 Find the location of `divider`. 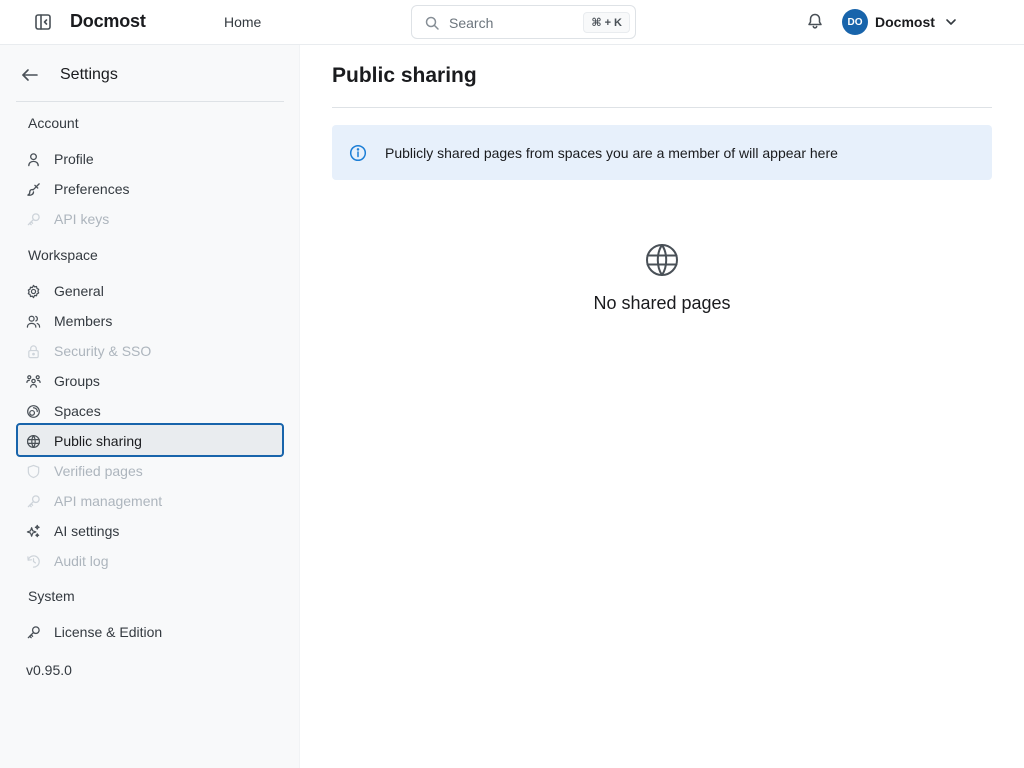

divider is located at coordinates (662, 107).